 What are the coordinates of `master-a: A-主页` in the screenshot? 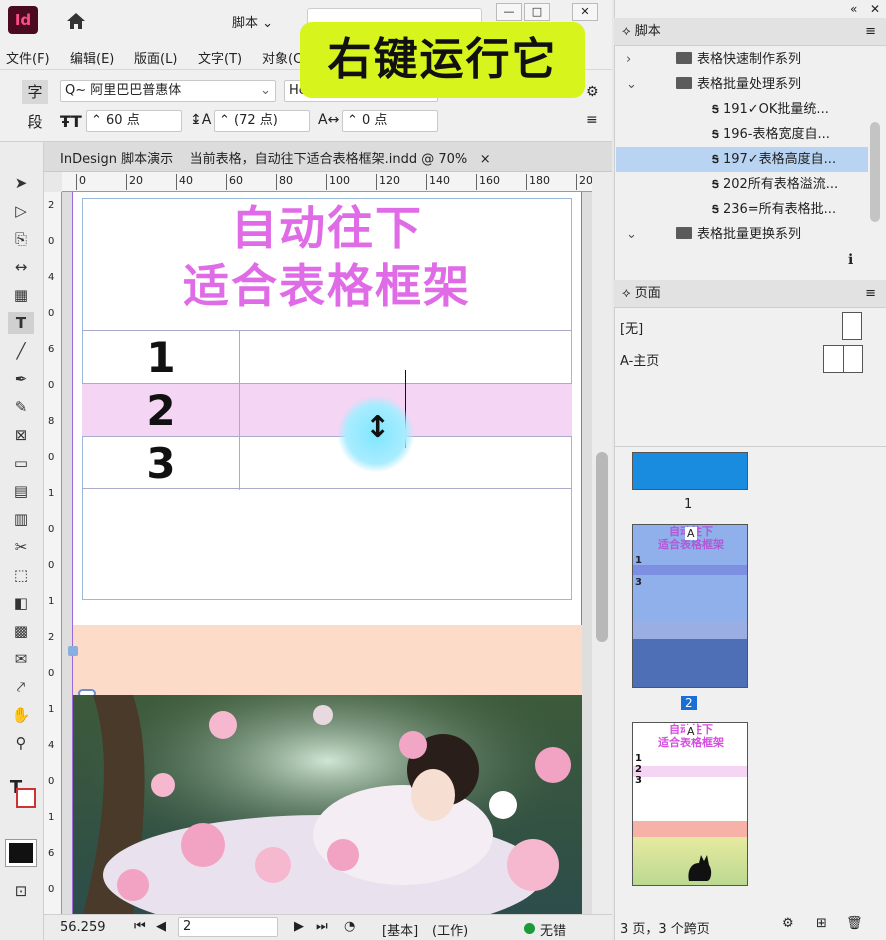 It's located at (639, 359).